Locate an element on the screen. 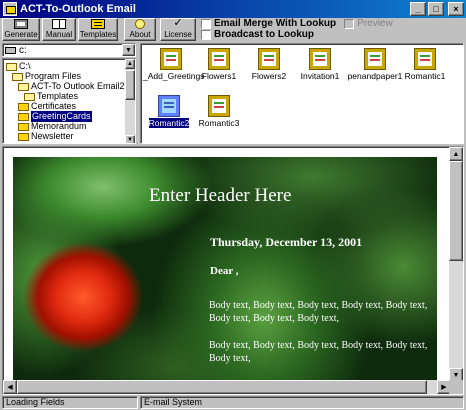 This screenshot has height=410, width=466. file-item: Romantic3 is located at coordinates (219, 111).